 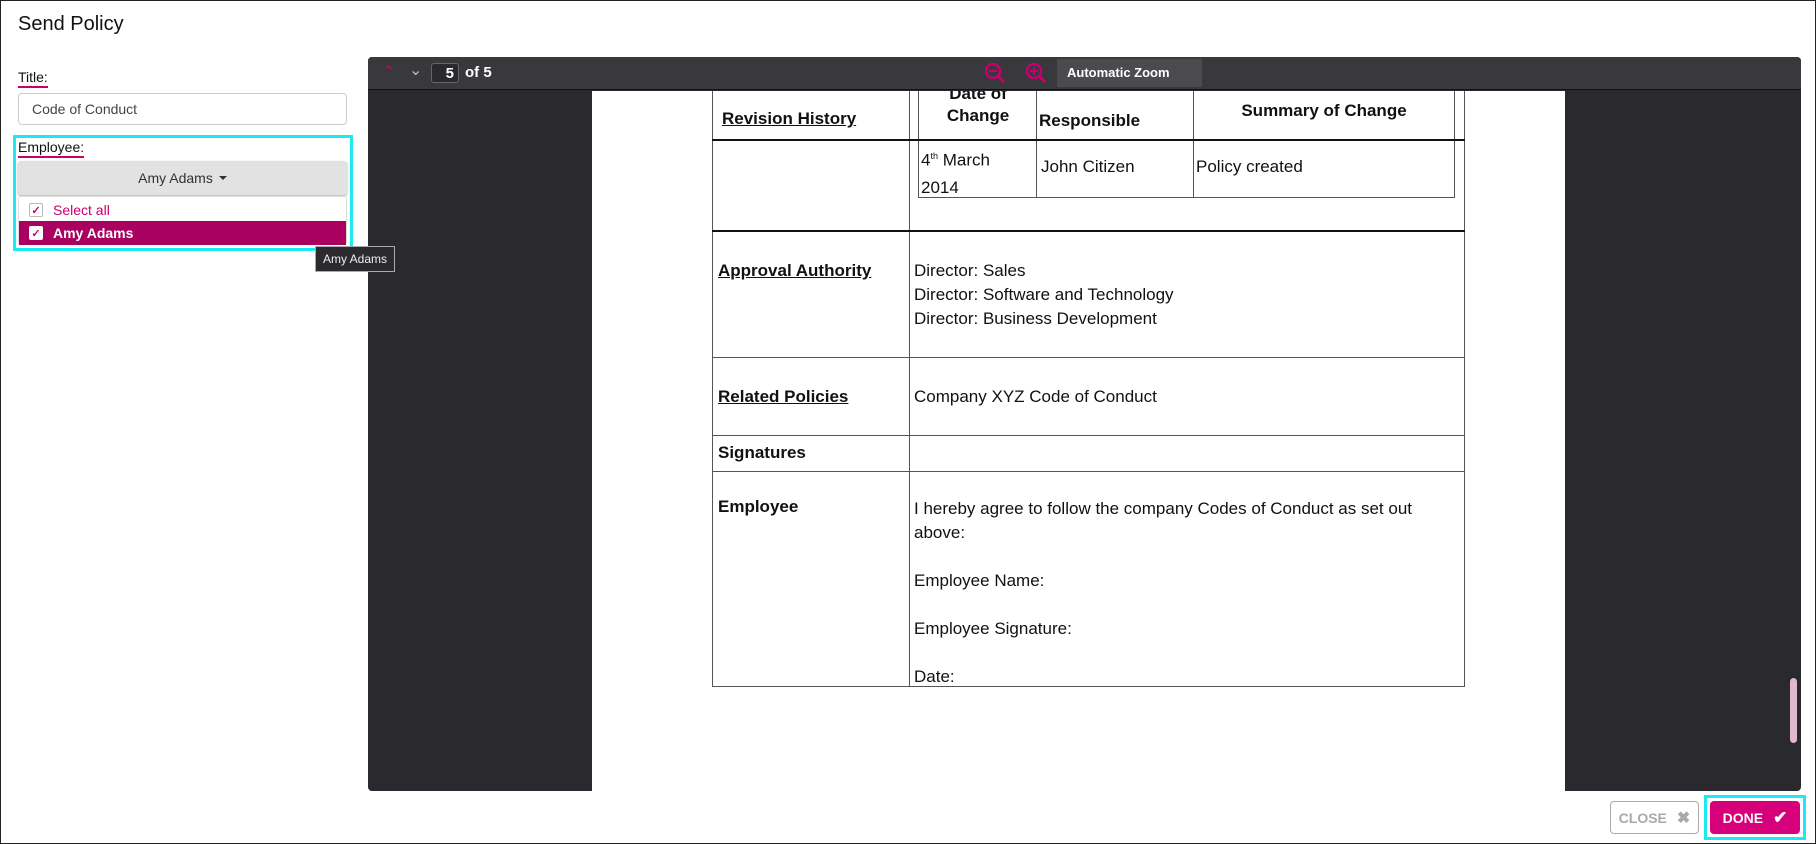 I want to click on done-button: DONE ✔, so click(x=1755, y=817).